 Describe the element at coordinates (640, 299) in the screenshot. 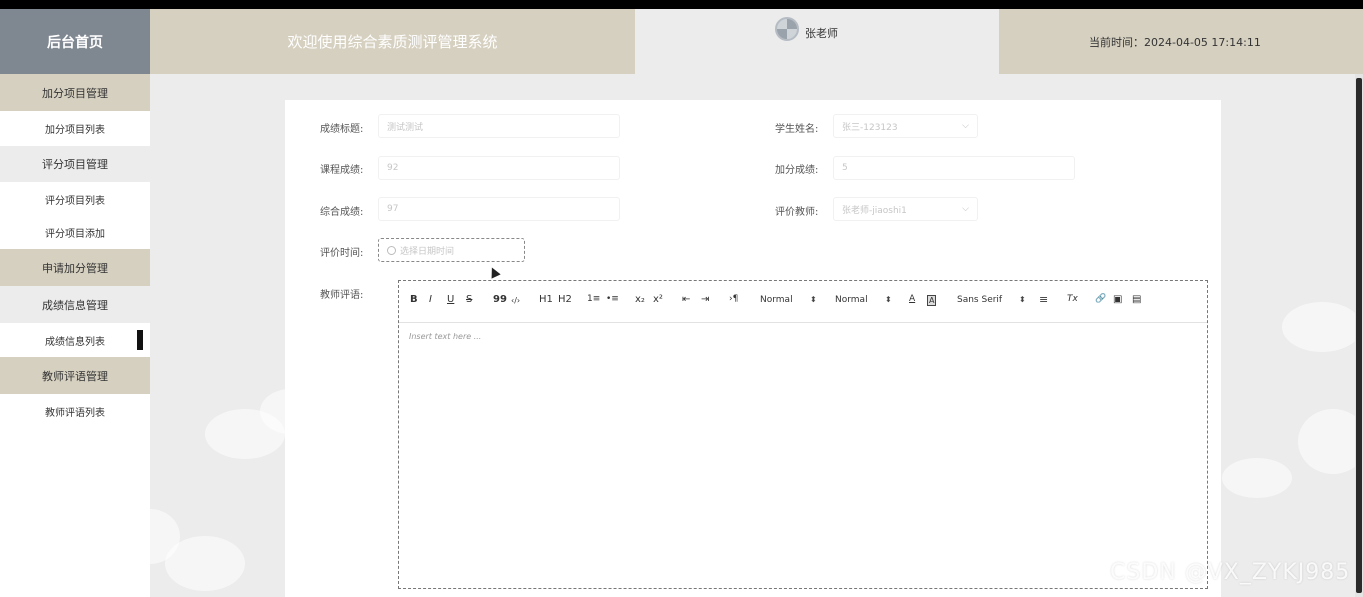

I see `subscript-button: x₂` at that location.